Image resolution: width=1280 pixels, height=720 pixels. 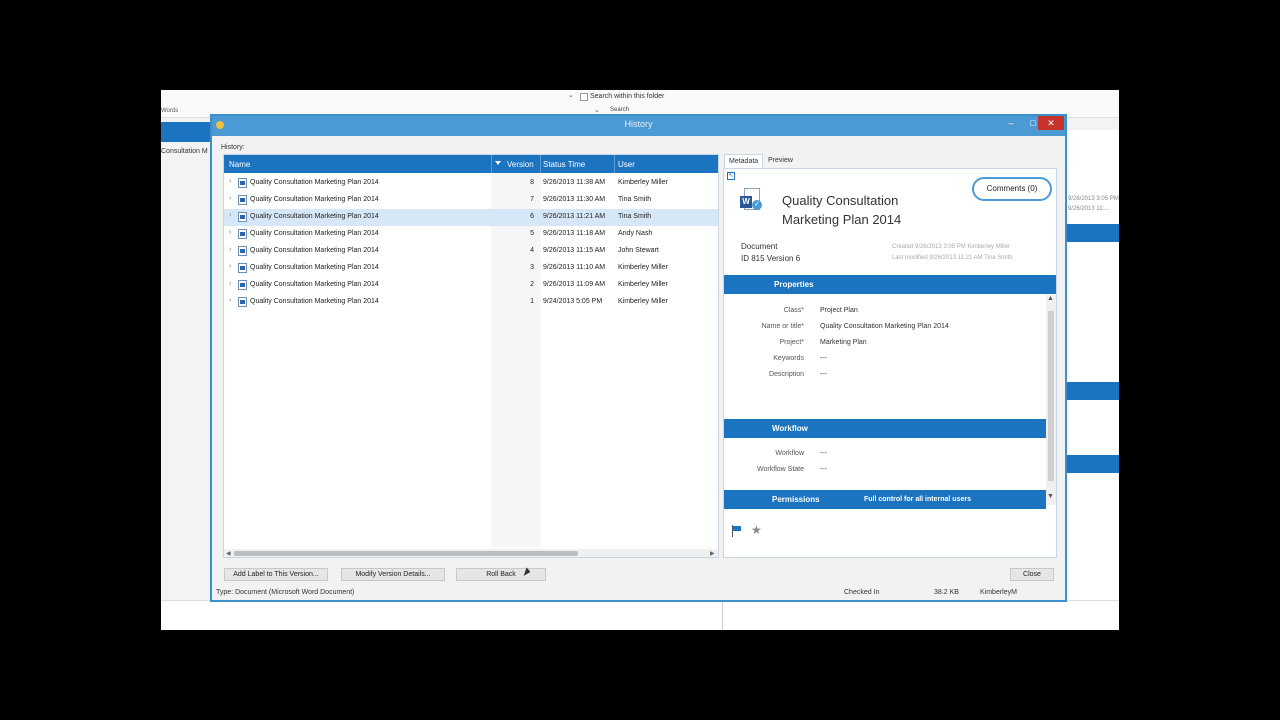 What do you see at coordinates (842, 210) in the screenshot?
I see `document-title: Quality Consultation Marketing Plan 2014` at bounding box center [842, 210].